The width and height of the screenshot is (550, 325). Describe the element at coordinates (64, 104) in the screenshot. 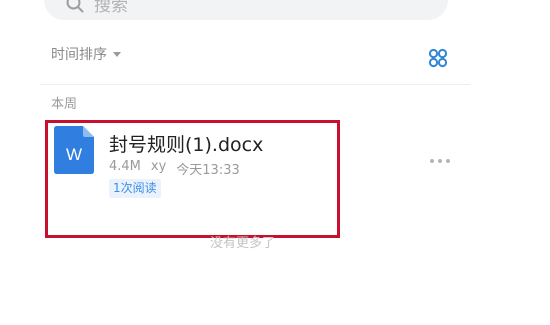

I see `section-label: 本周` at that location.